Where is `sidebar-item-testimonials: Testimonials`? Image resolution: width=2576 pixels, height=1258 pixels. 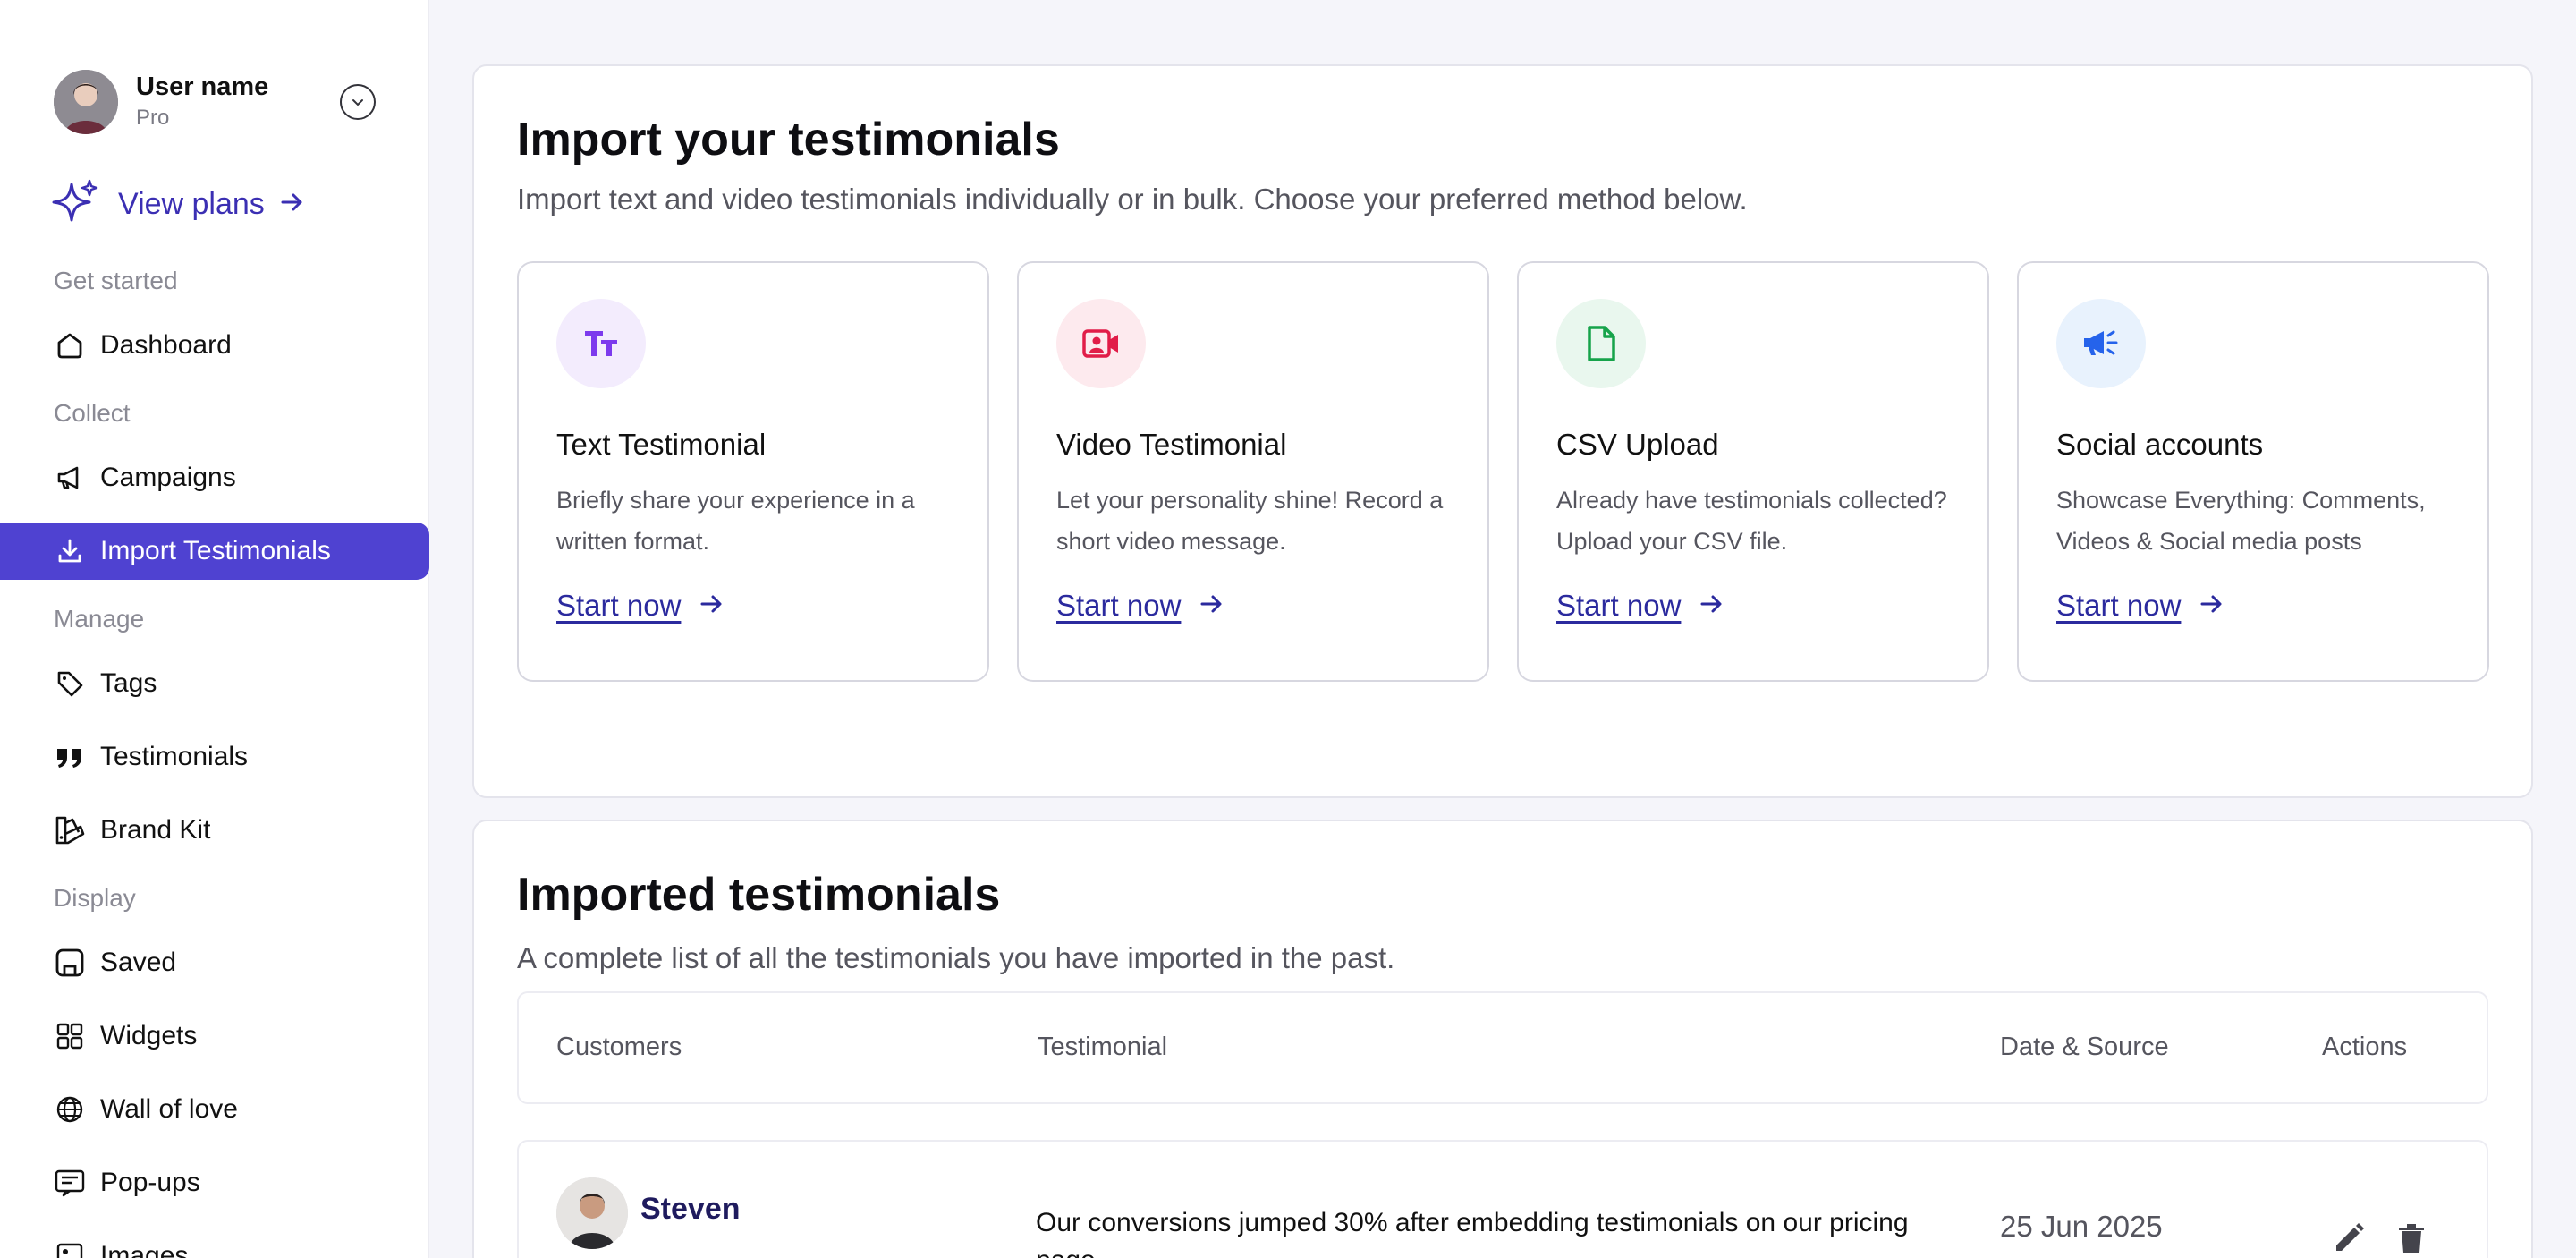 sidebar-item-testimonials: Testimonials is located at coordinates (214, 757).